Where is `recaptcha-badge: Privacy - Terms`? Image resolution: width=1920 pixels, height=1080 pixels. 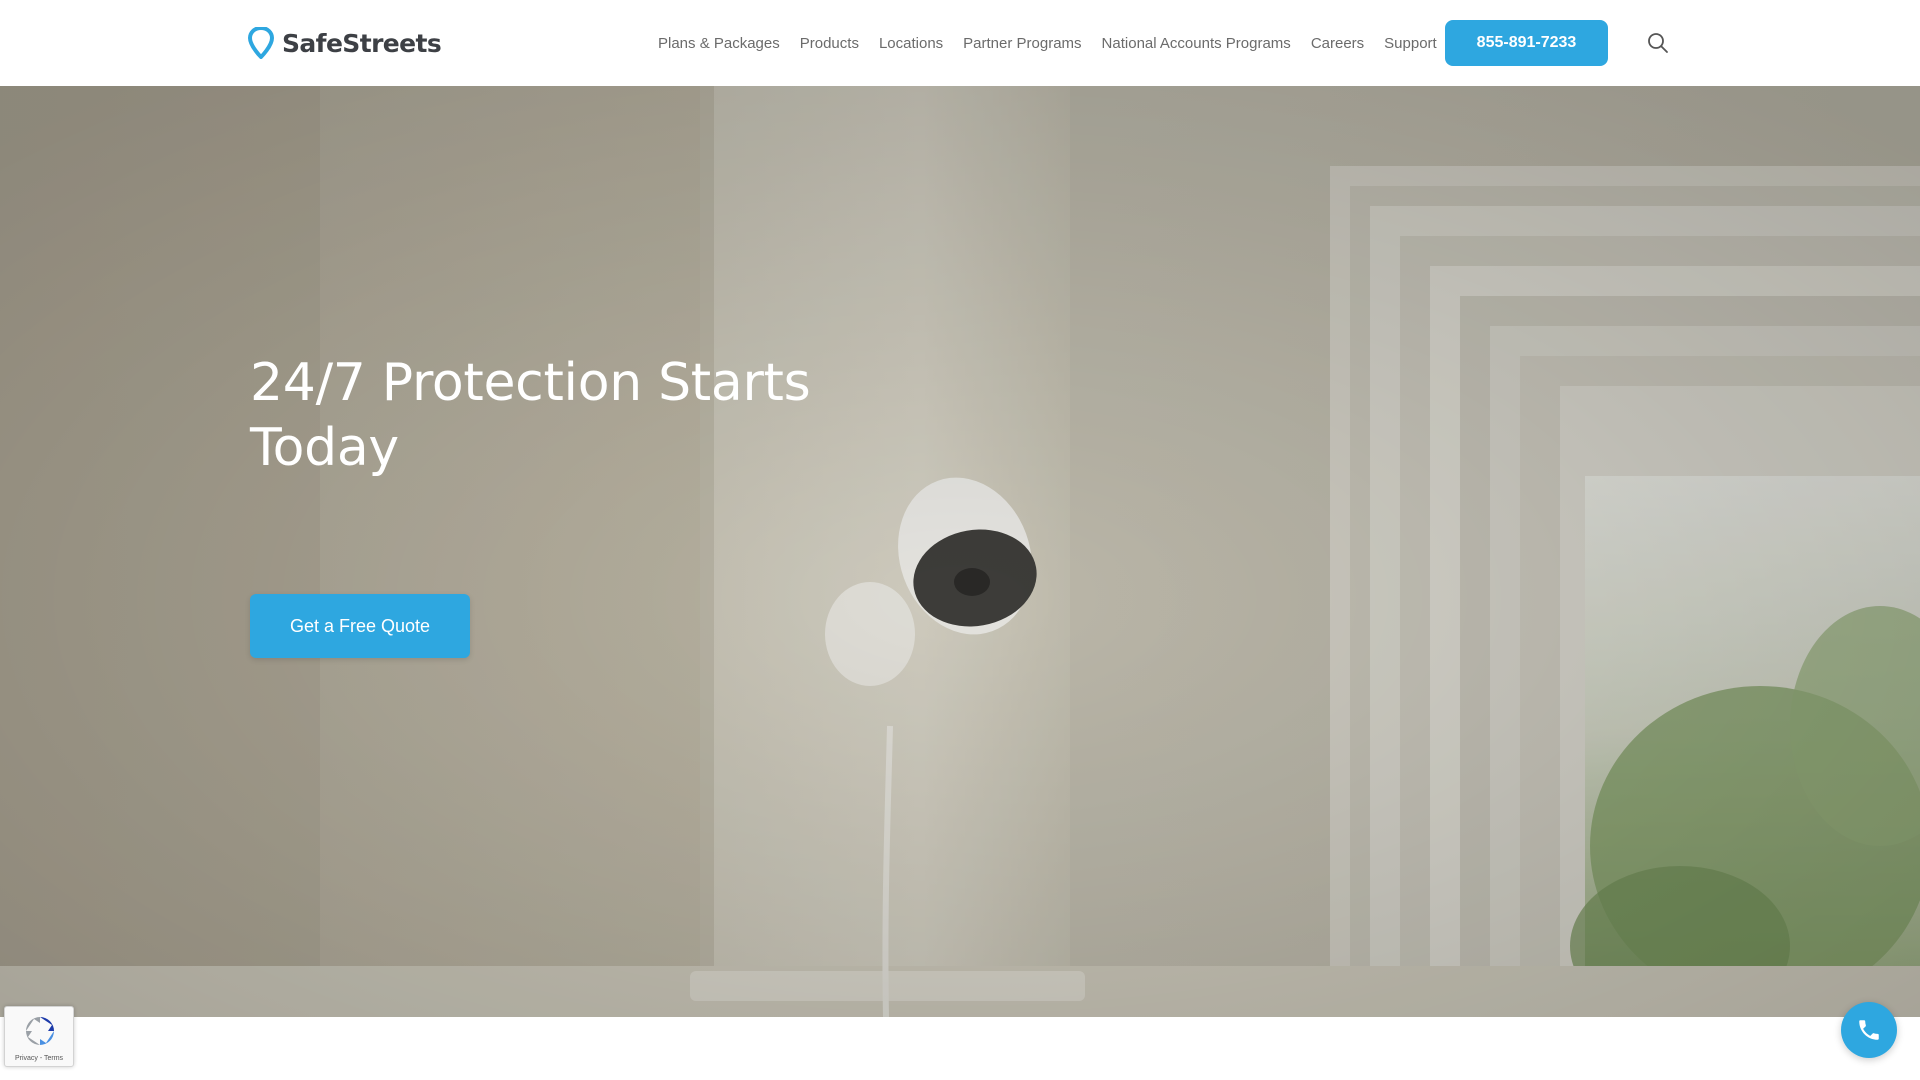
recaptcha-badge: Privacy - Terms is located at coordinates (39, 1036).